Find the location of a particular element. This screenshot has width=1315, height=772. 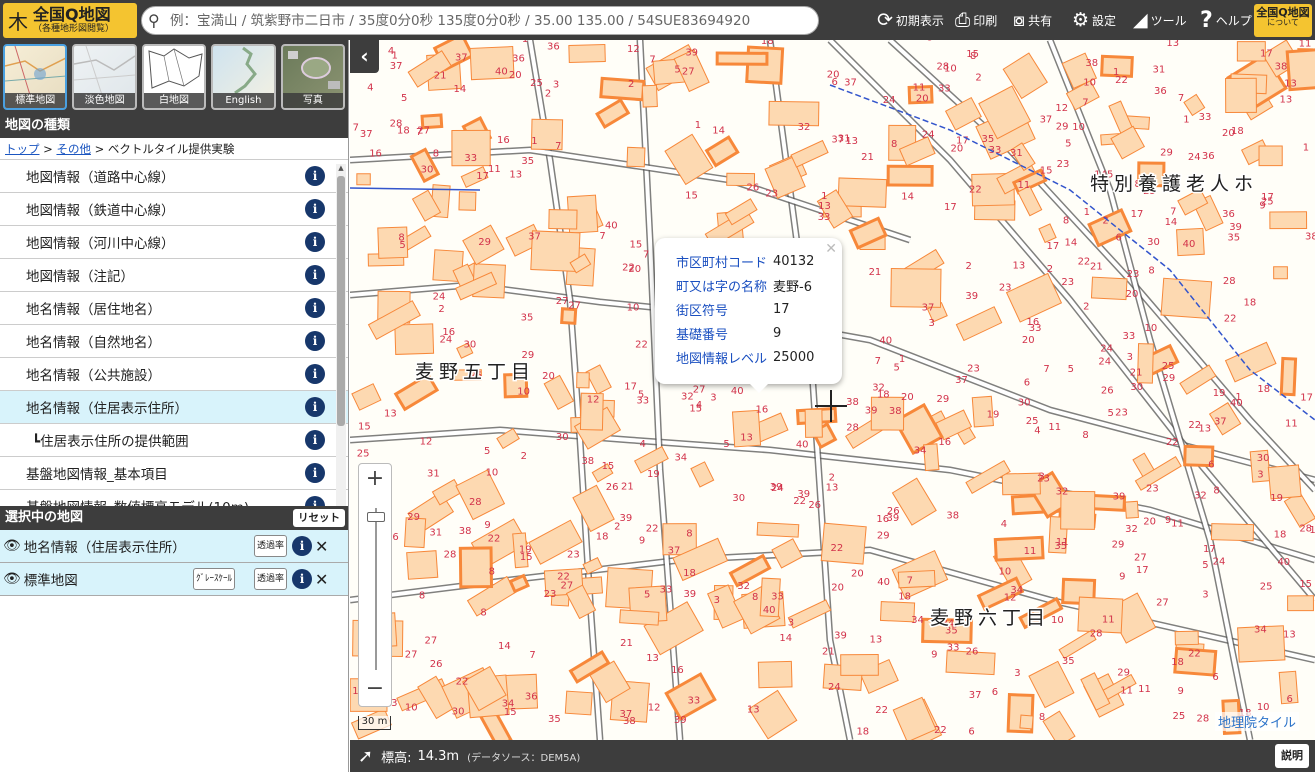

share-button: ⧇ 共有 is located at coordinates (1032, 20).